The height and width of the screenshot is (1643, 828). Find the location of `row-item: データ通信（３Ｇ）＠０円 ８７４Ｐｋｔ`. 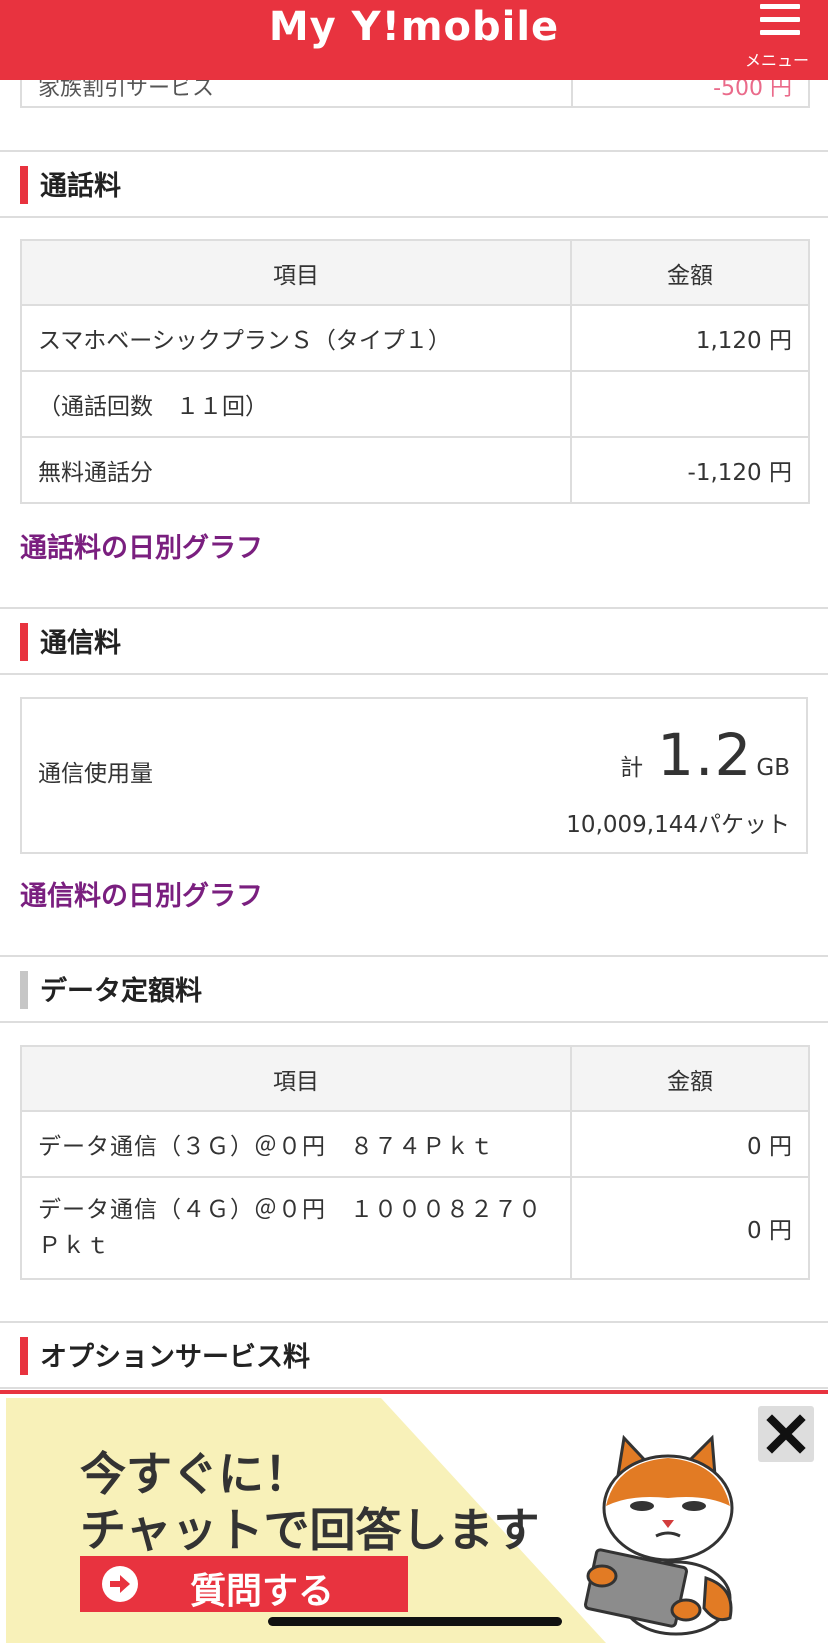

row-item: データ通信（３Ｇ）＠０円 ８７４Ｐｋｔ is located at coordinates (296, 1144).